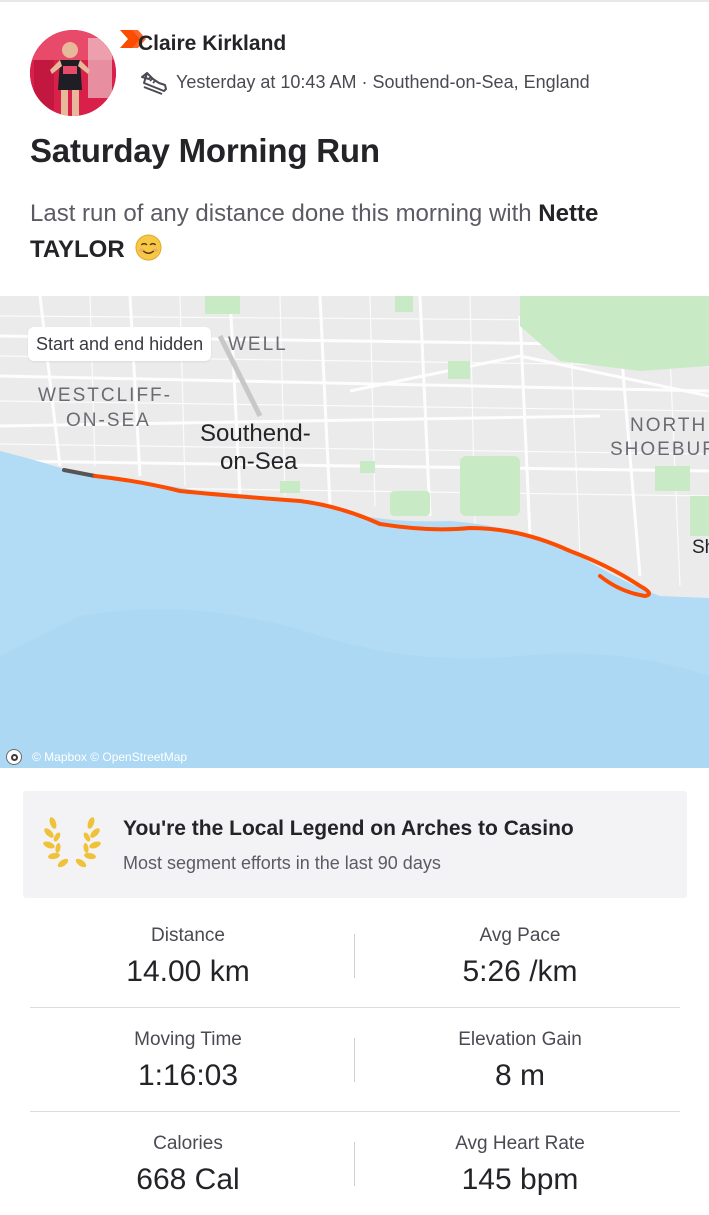  What do you see at coordinates (212, 44) in the screenshot?
I see `athlete-name: Claire Kirkland` at bounding box center [212, 44].